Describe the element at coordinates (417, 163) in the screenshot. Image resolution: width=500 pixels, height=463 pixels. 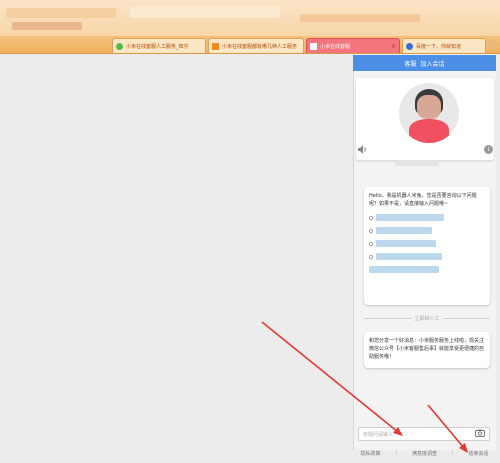
I see `agent-name-redacted` at that location.